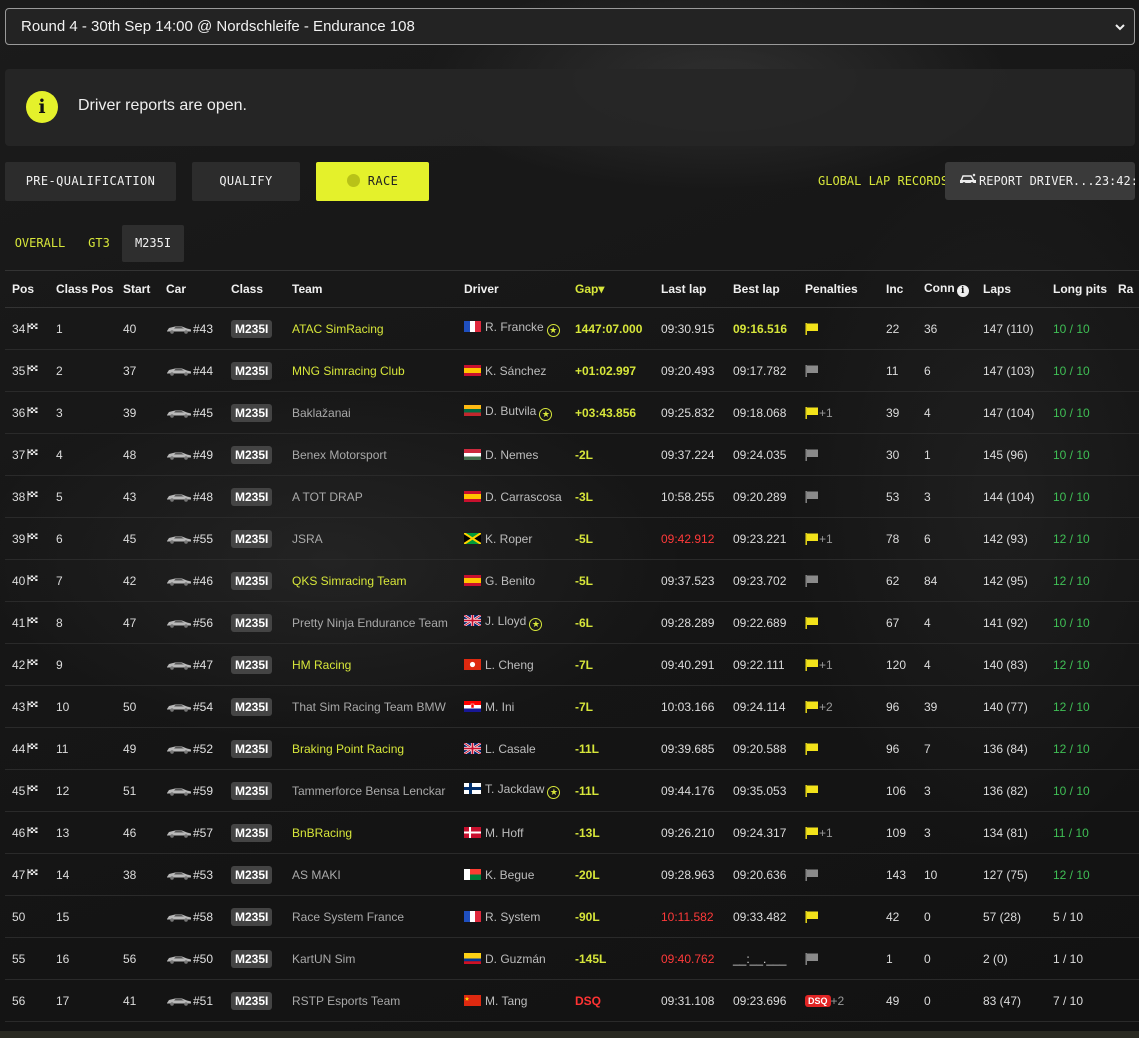 The image size is (1139, 1038). What do you see at coordinates (153, 243) in the screenshot?
I see `class-tab-m235i: M235I` at bounding box center [153, 243].